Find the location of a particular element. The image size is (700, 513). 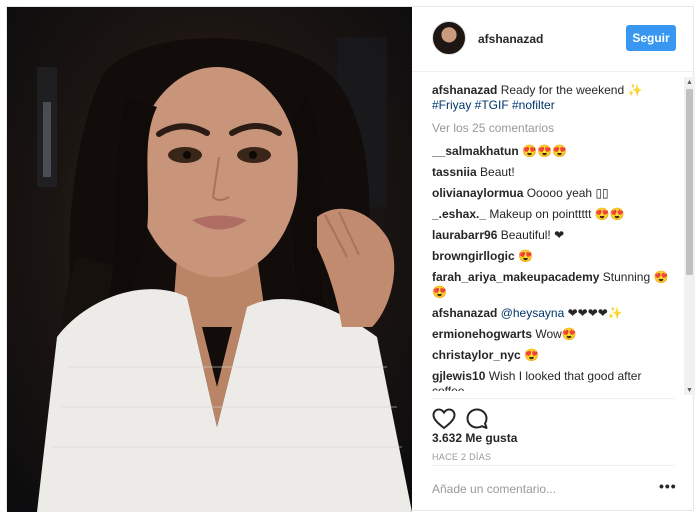

comment-mention: @heysayna is located at coordinates (533, 313).